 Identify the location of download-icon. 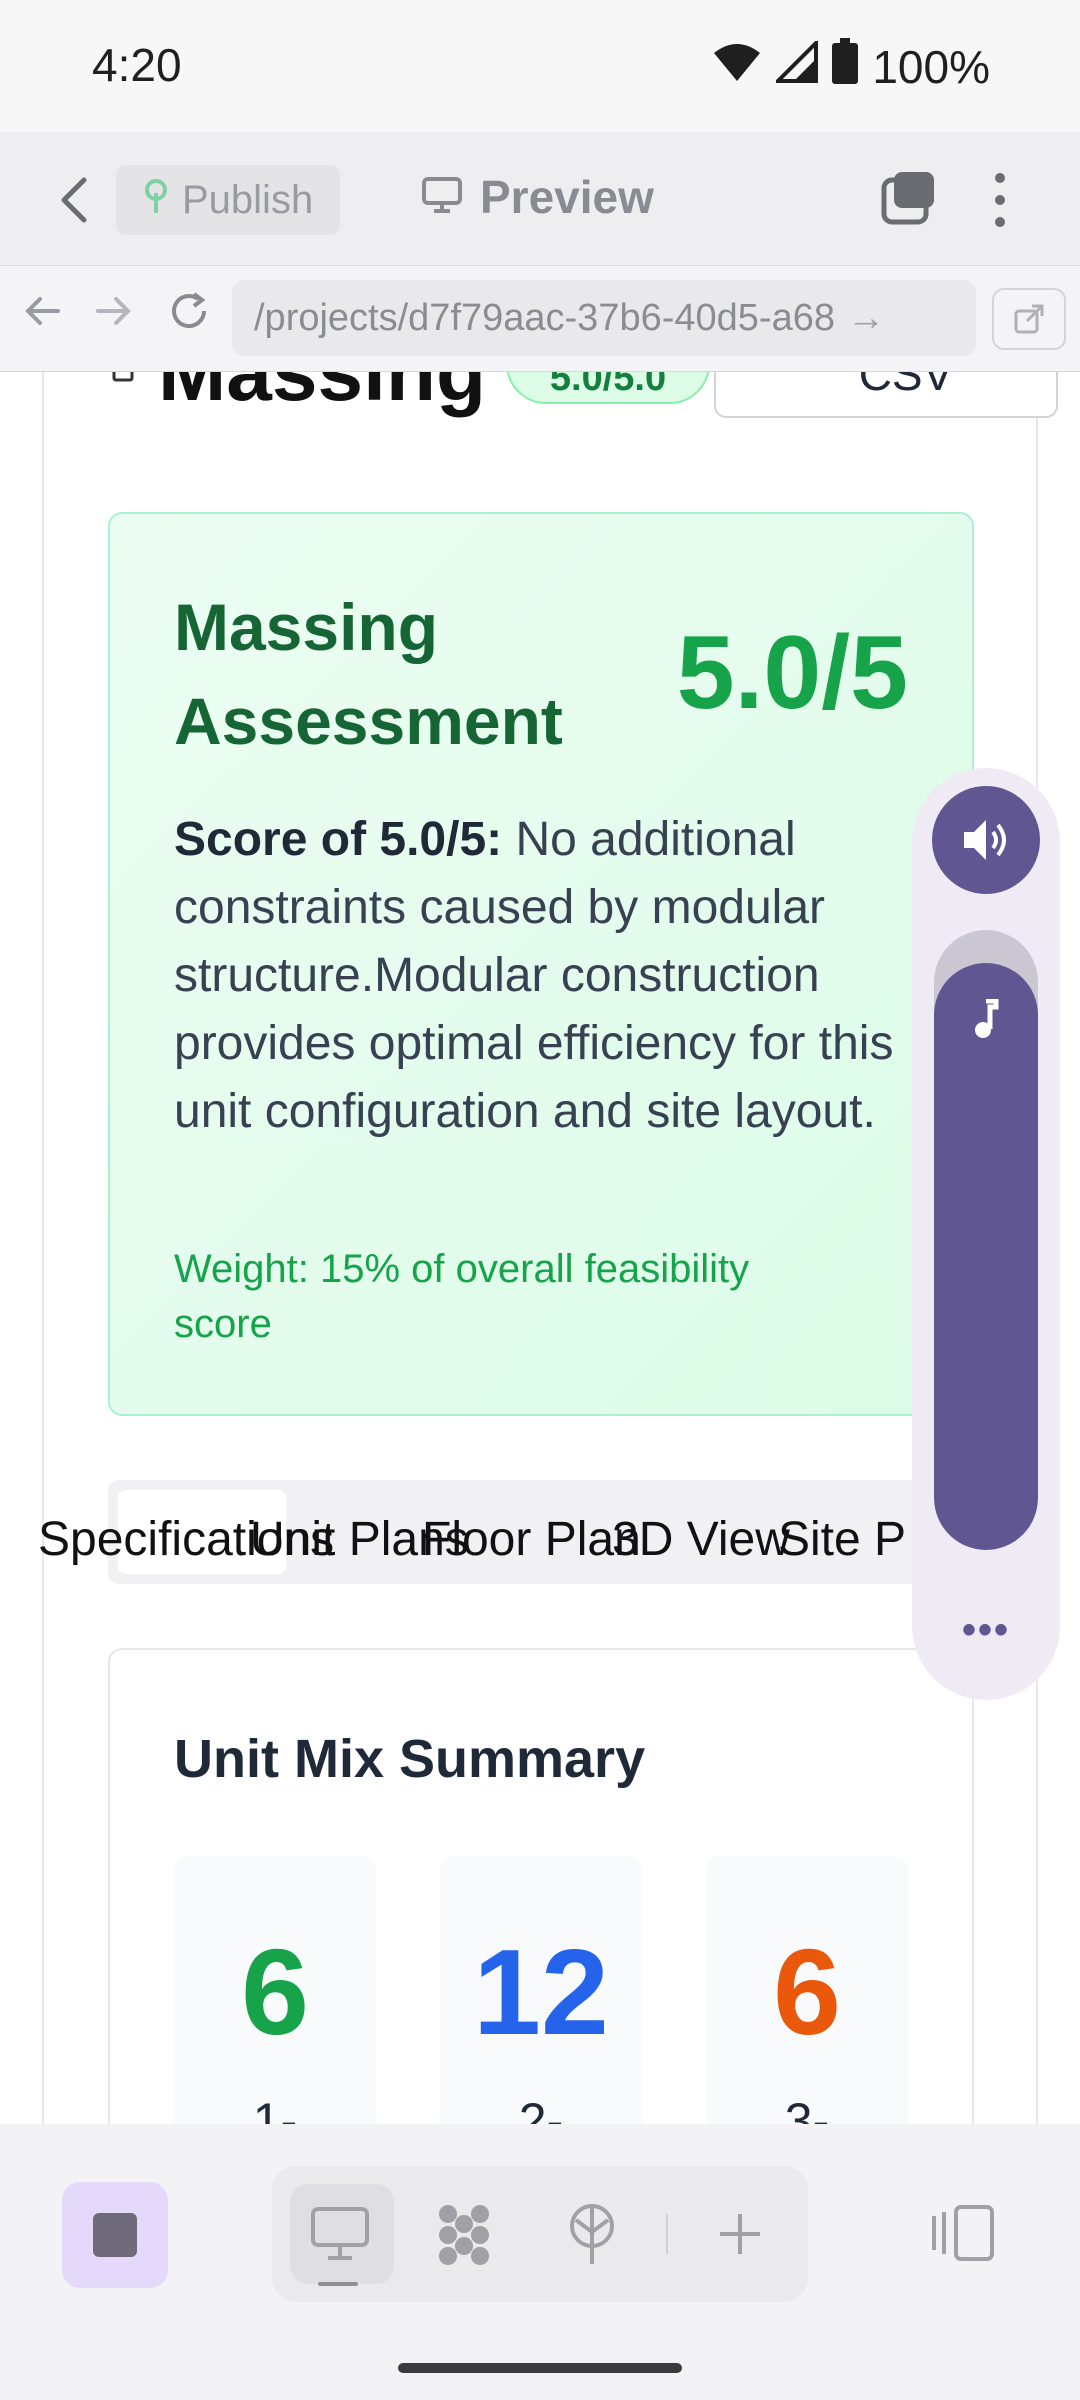
(760, 375).